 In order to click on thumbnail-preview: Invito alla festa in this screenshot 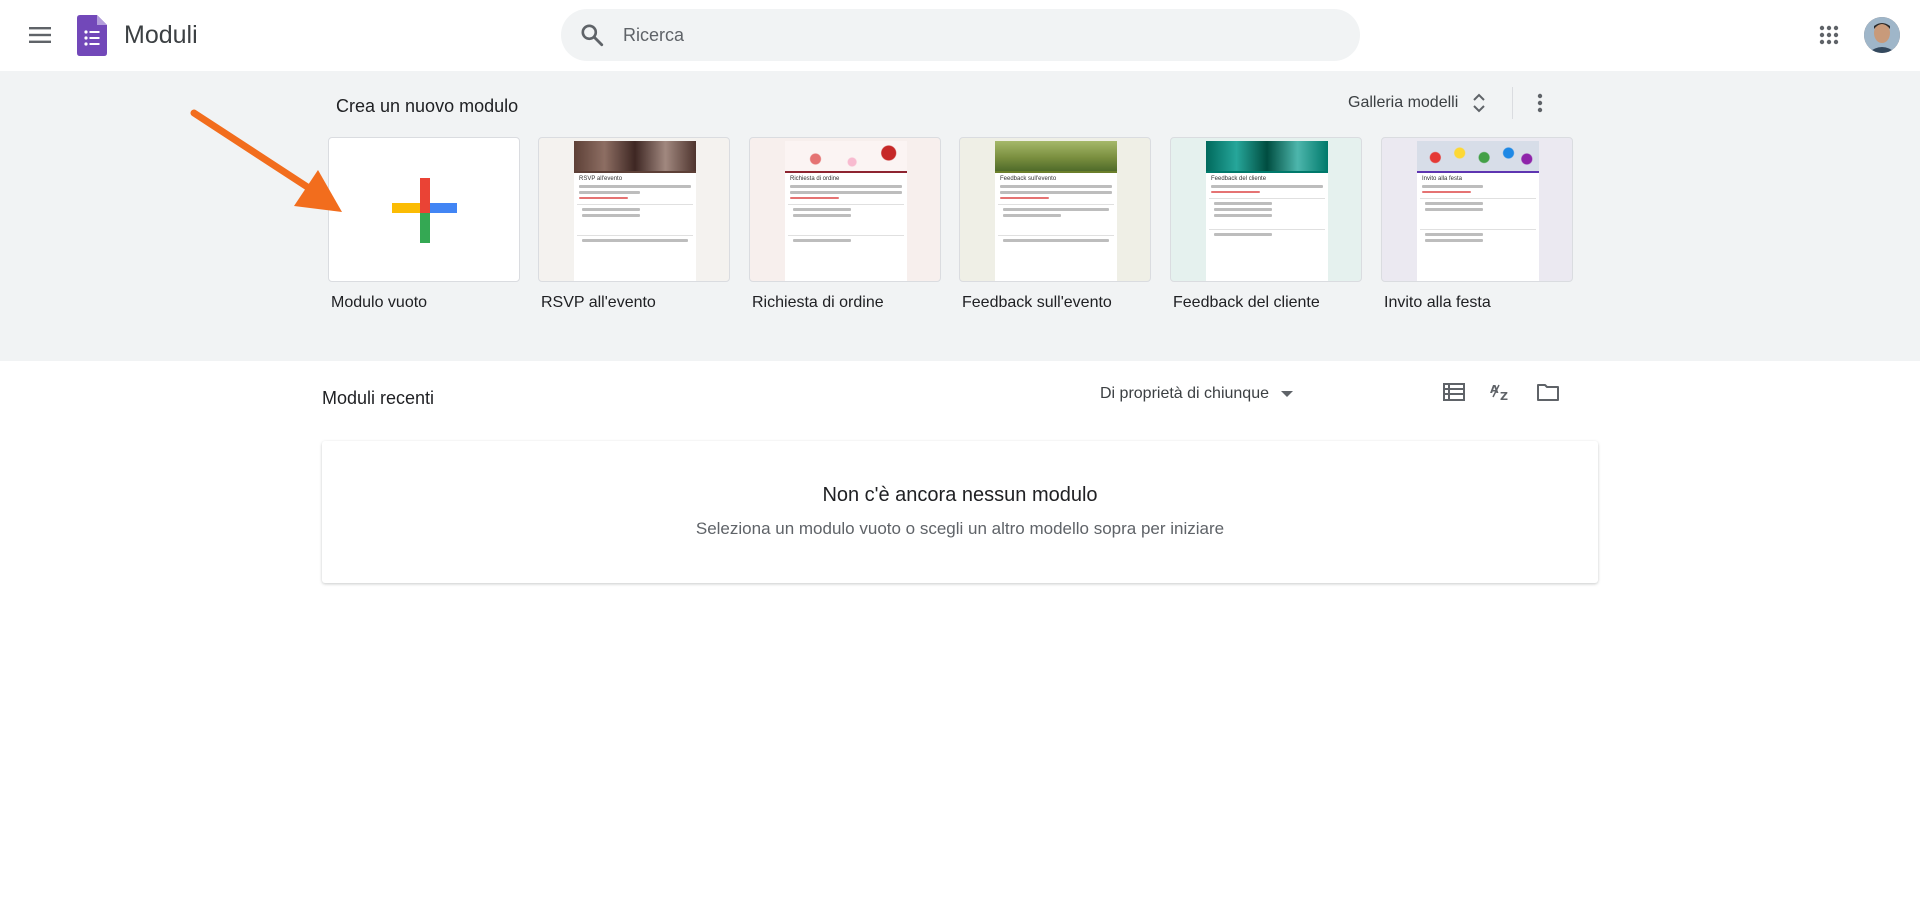, I will do `click(1478, 211)`.